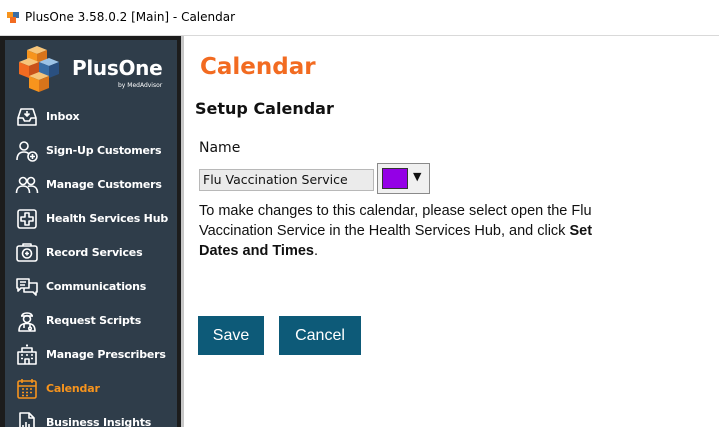  I want to click on section-title: Setup Calendar, so click(264, 108).